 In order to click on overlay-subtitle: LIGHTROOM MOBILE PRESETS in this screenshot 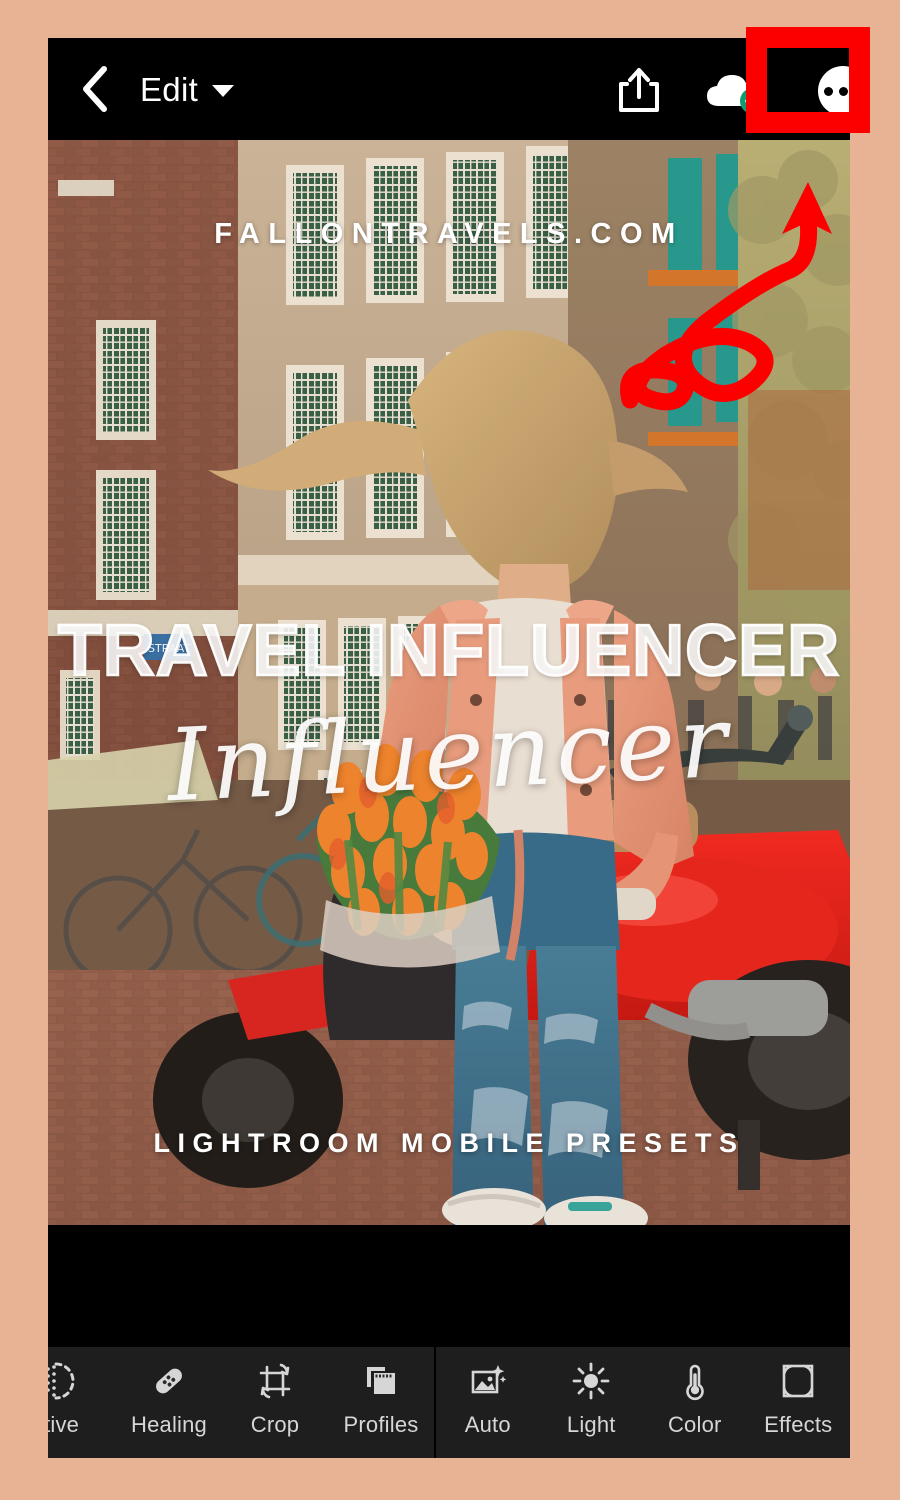, I will do `click(449, 1143)`.